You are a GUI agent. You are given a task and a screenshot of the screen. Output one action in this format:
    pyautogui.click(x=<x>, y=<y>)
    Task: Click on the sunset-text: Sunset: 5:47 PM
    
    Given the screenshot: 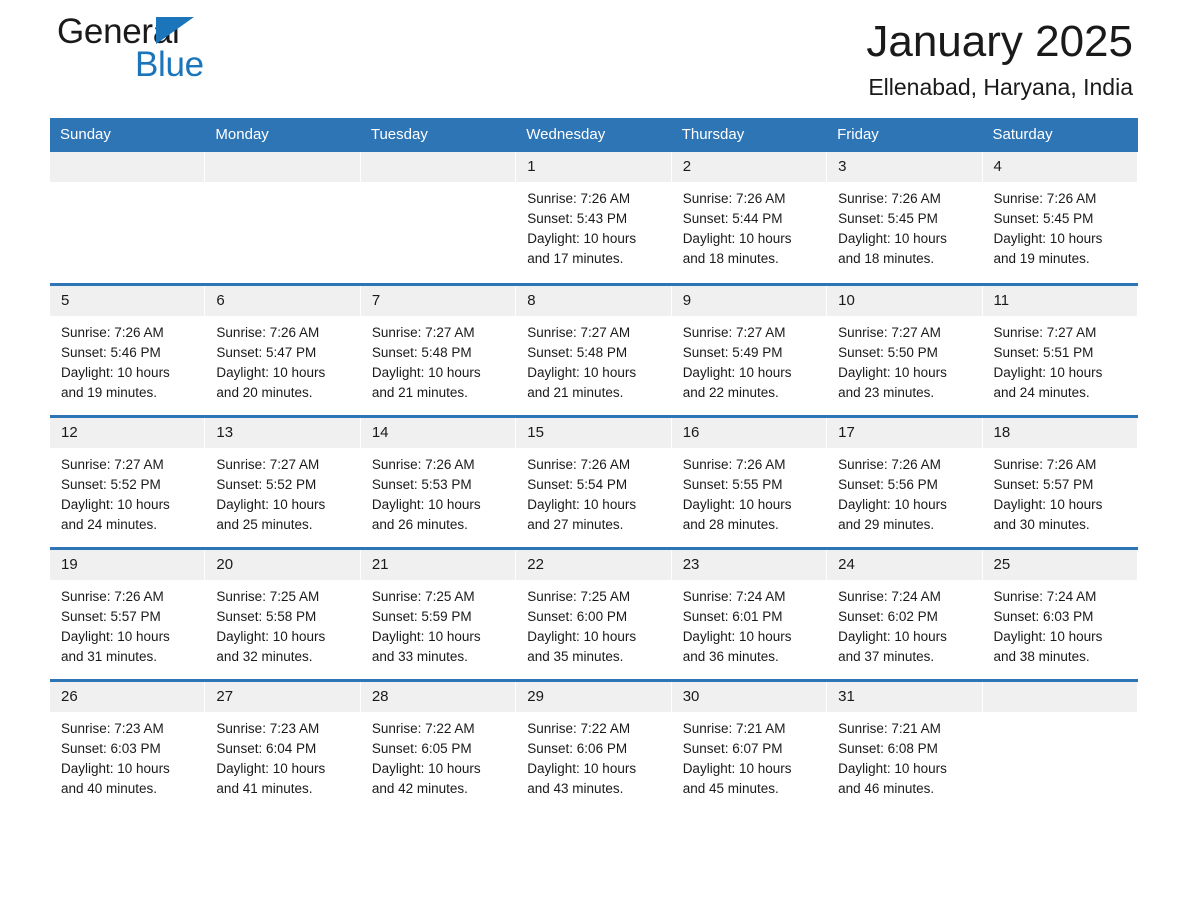 What is the action you would take?
    pyautogui.click(x=266, y=352)
    